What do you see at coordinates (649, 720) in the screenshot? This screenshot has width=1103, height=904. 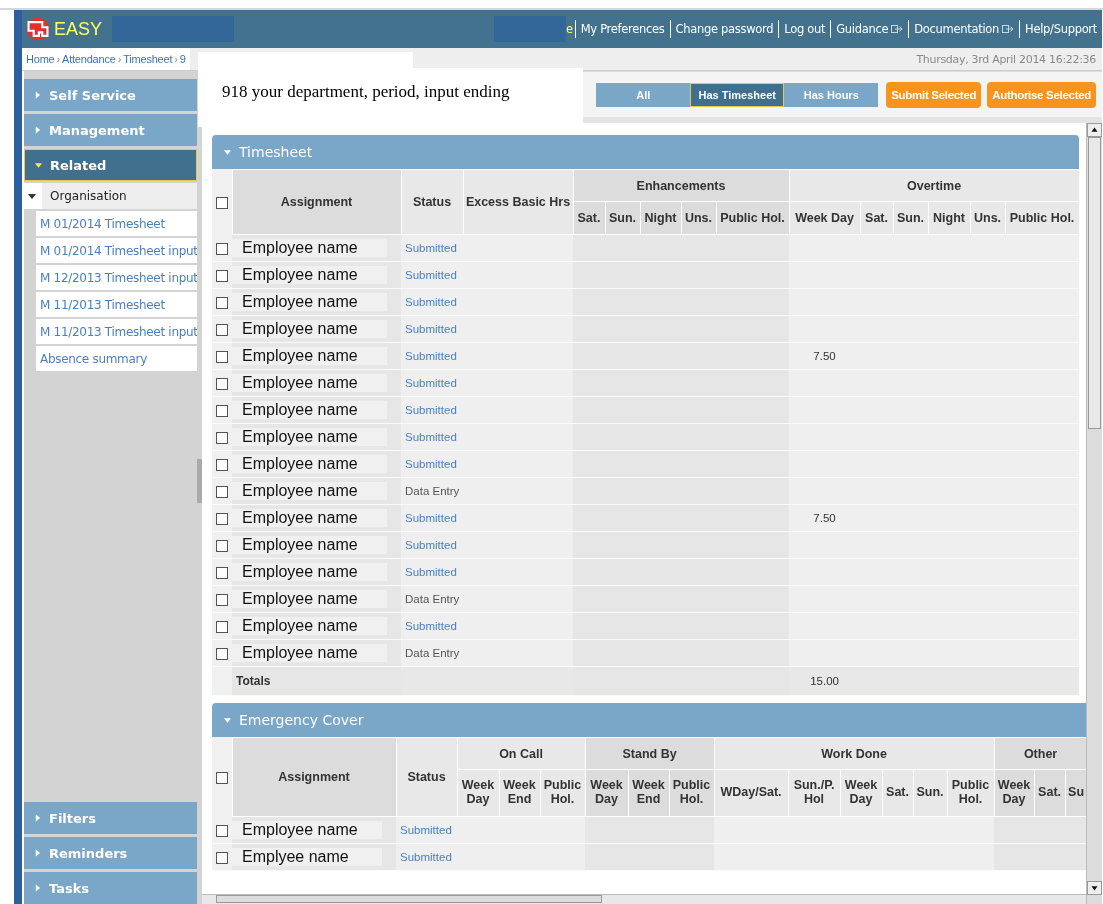 I see `panel-header: Emergency Cover` at bounding box center [649, 720].